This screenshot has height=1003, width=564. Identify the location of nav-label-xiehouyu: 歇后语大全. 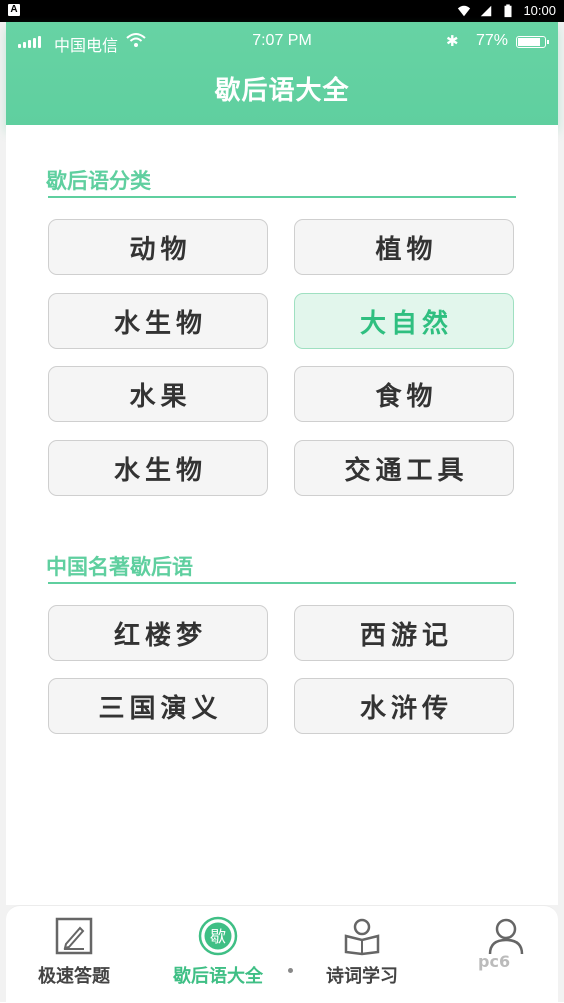
(218, 976).